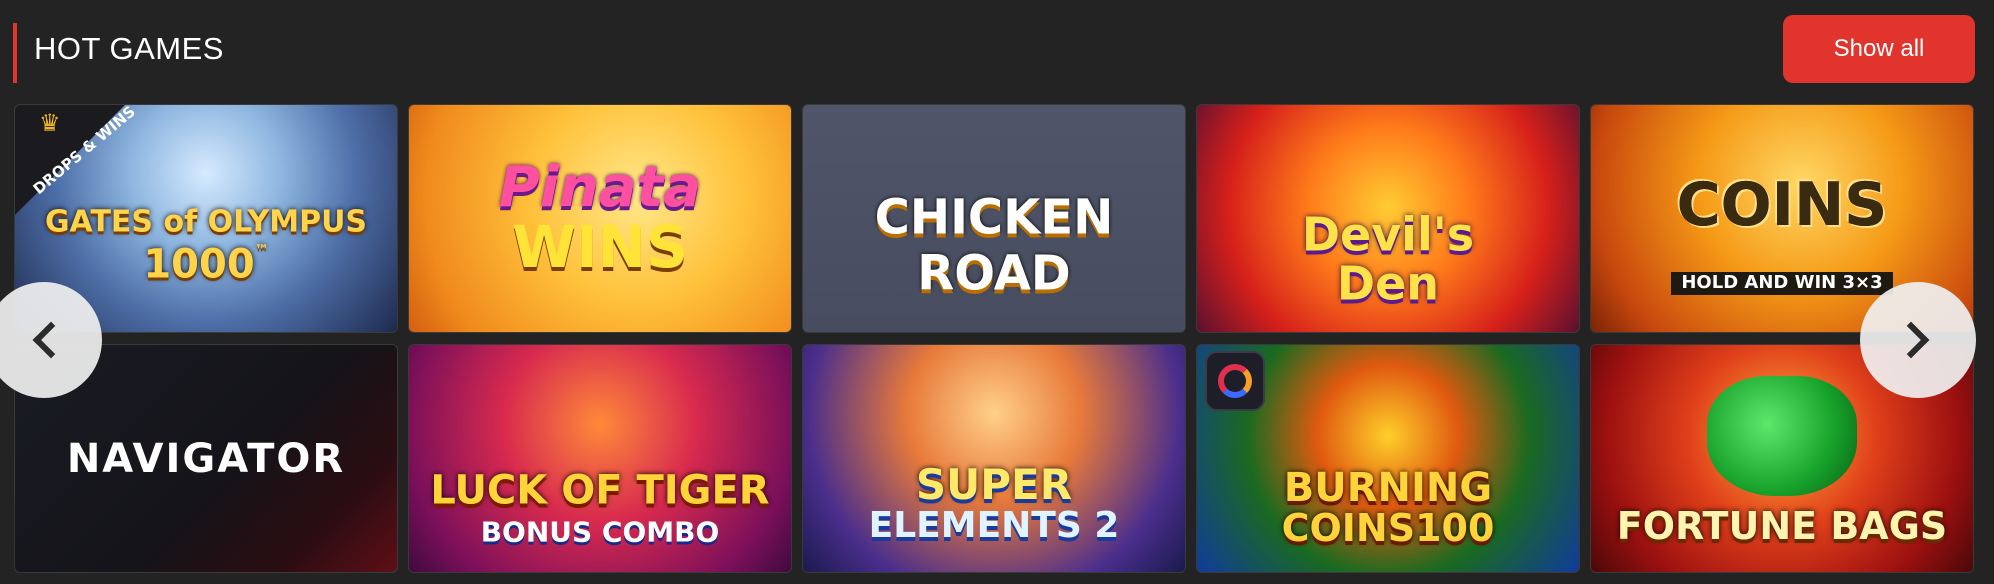  Describe the element at coordinates (1879, 49) in the screenshot. I see `show-all-button: Show all` at that location.